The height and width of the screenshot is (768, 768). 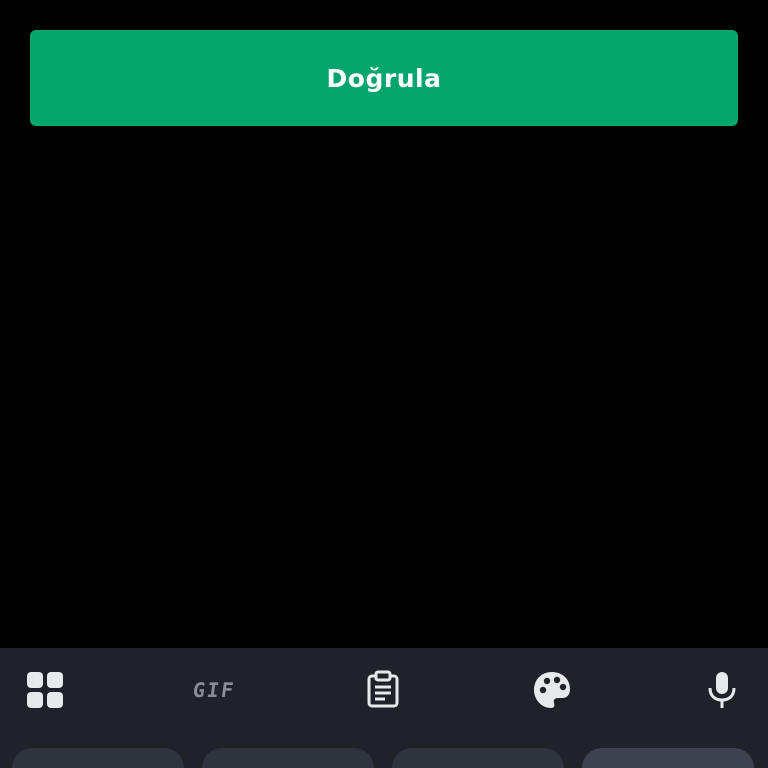 I want to click on keyboard-toolbar: GIF, so click(x=384, y=690).